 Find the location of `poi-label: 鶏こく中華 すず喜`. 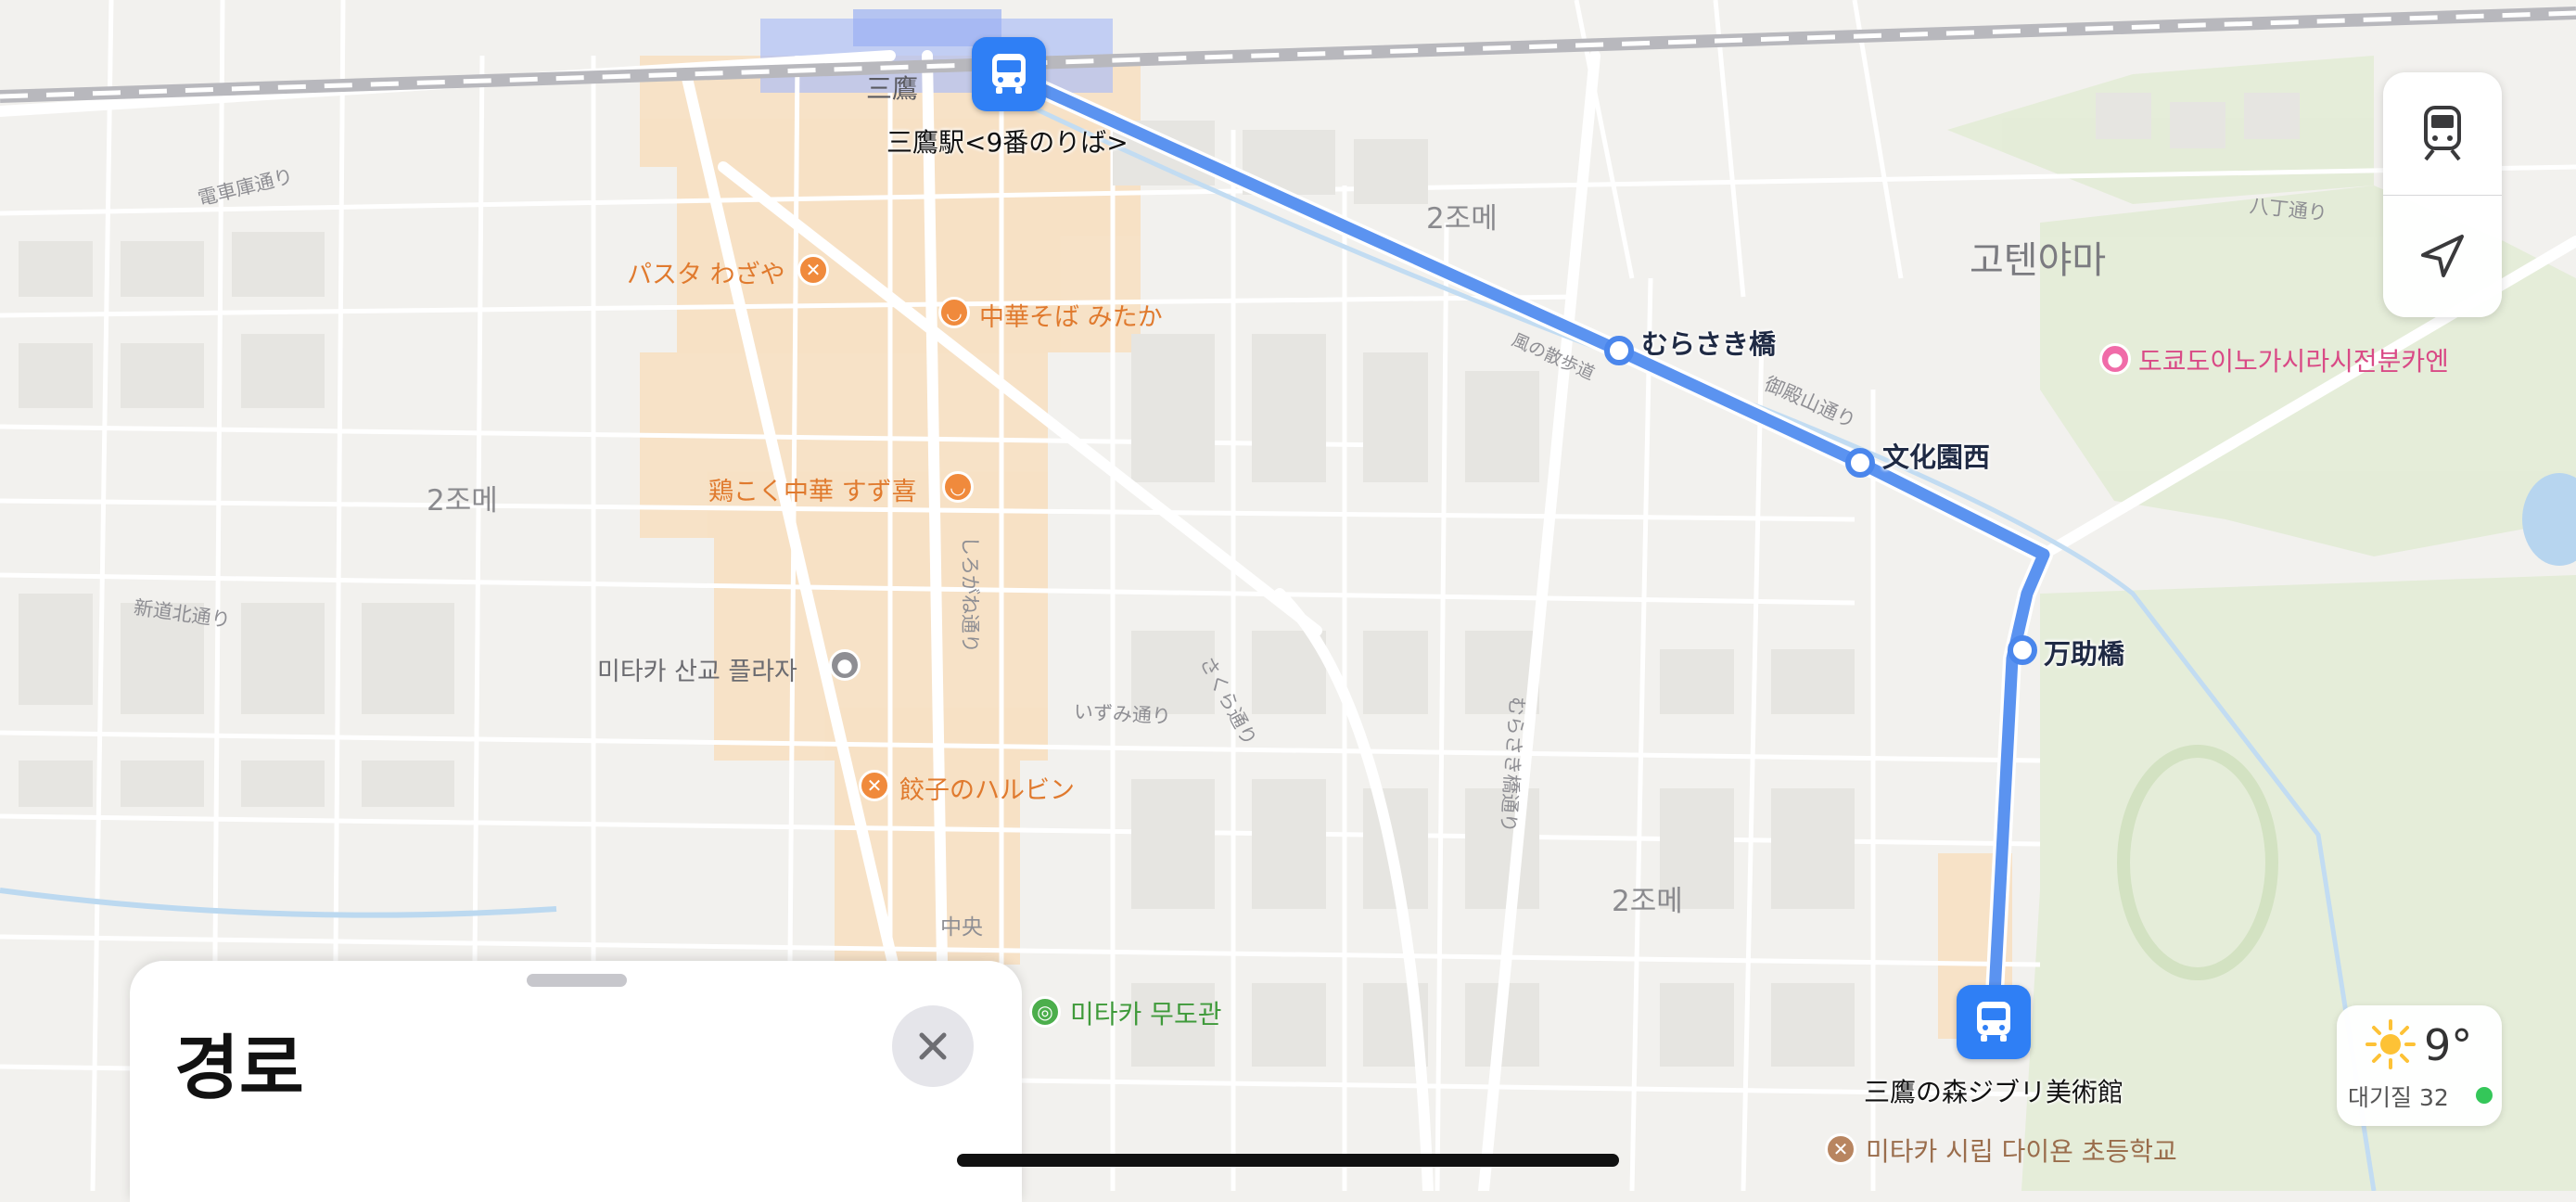

poi-label: 鶏こく中華 すず喜 is located at coordinates (813, 489).